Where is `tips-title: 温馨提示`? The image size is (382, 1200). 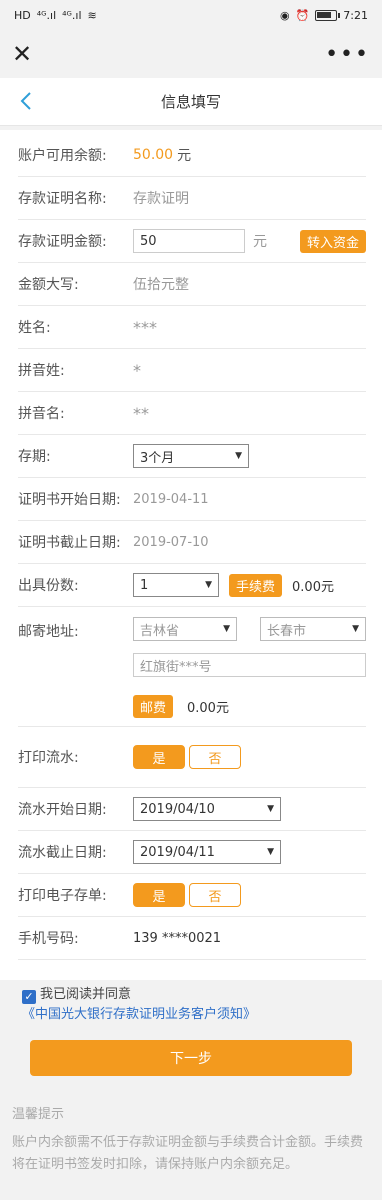 tips-title: 温馨提示 is located at coordinates (38, 1114).